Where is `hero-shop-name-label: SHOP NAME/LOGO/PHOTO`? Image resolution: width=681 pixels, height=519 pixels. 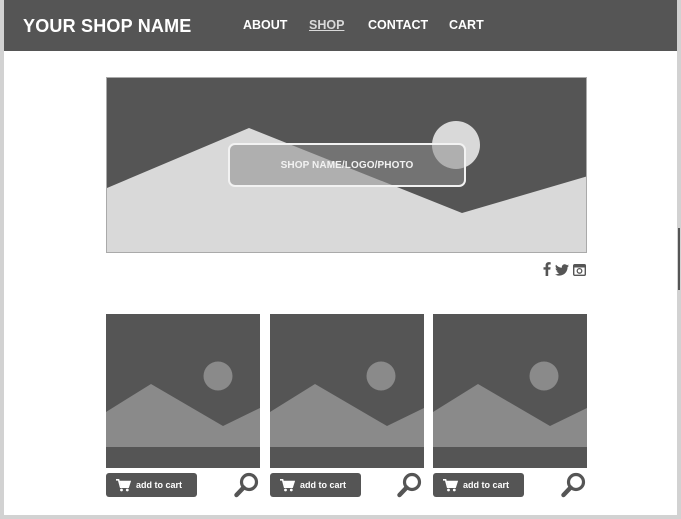 hero-shop-name-label: SHOP NAME/LOGO/PHOTO is located at coordinates (347, 165).